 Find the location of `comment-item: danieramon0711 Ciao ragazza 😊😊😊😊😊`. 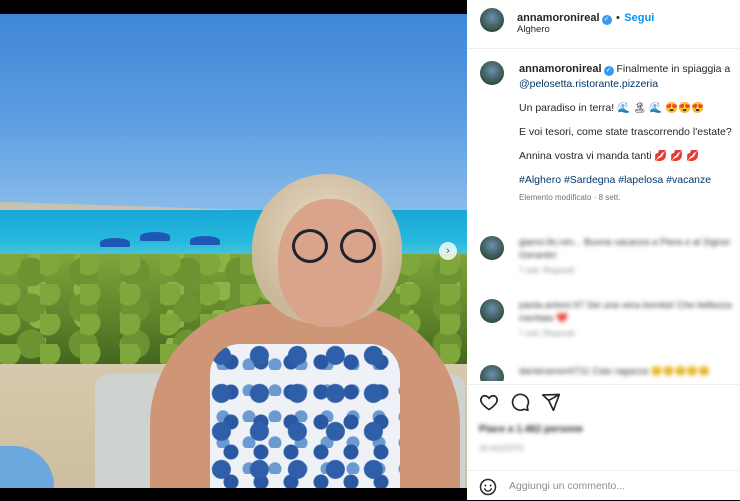

comment-item: danieramon0711 Ciao ragazza 😊😊😊😊😊 is located at coordinates (607, 371).